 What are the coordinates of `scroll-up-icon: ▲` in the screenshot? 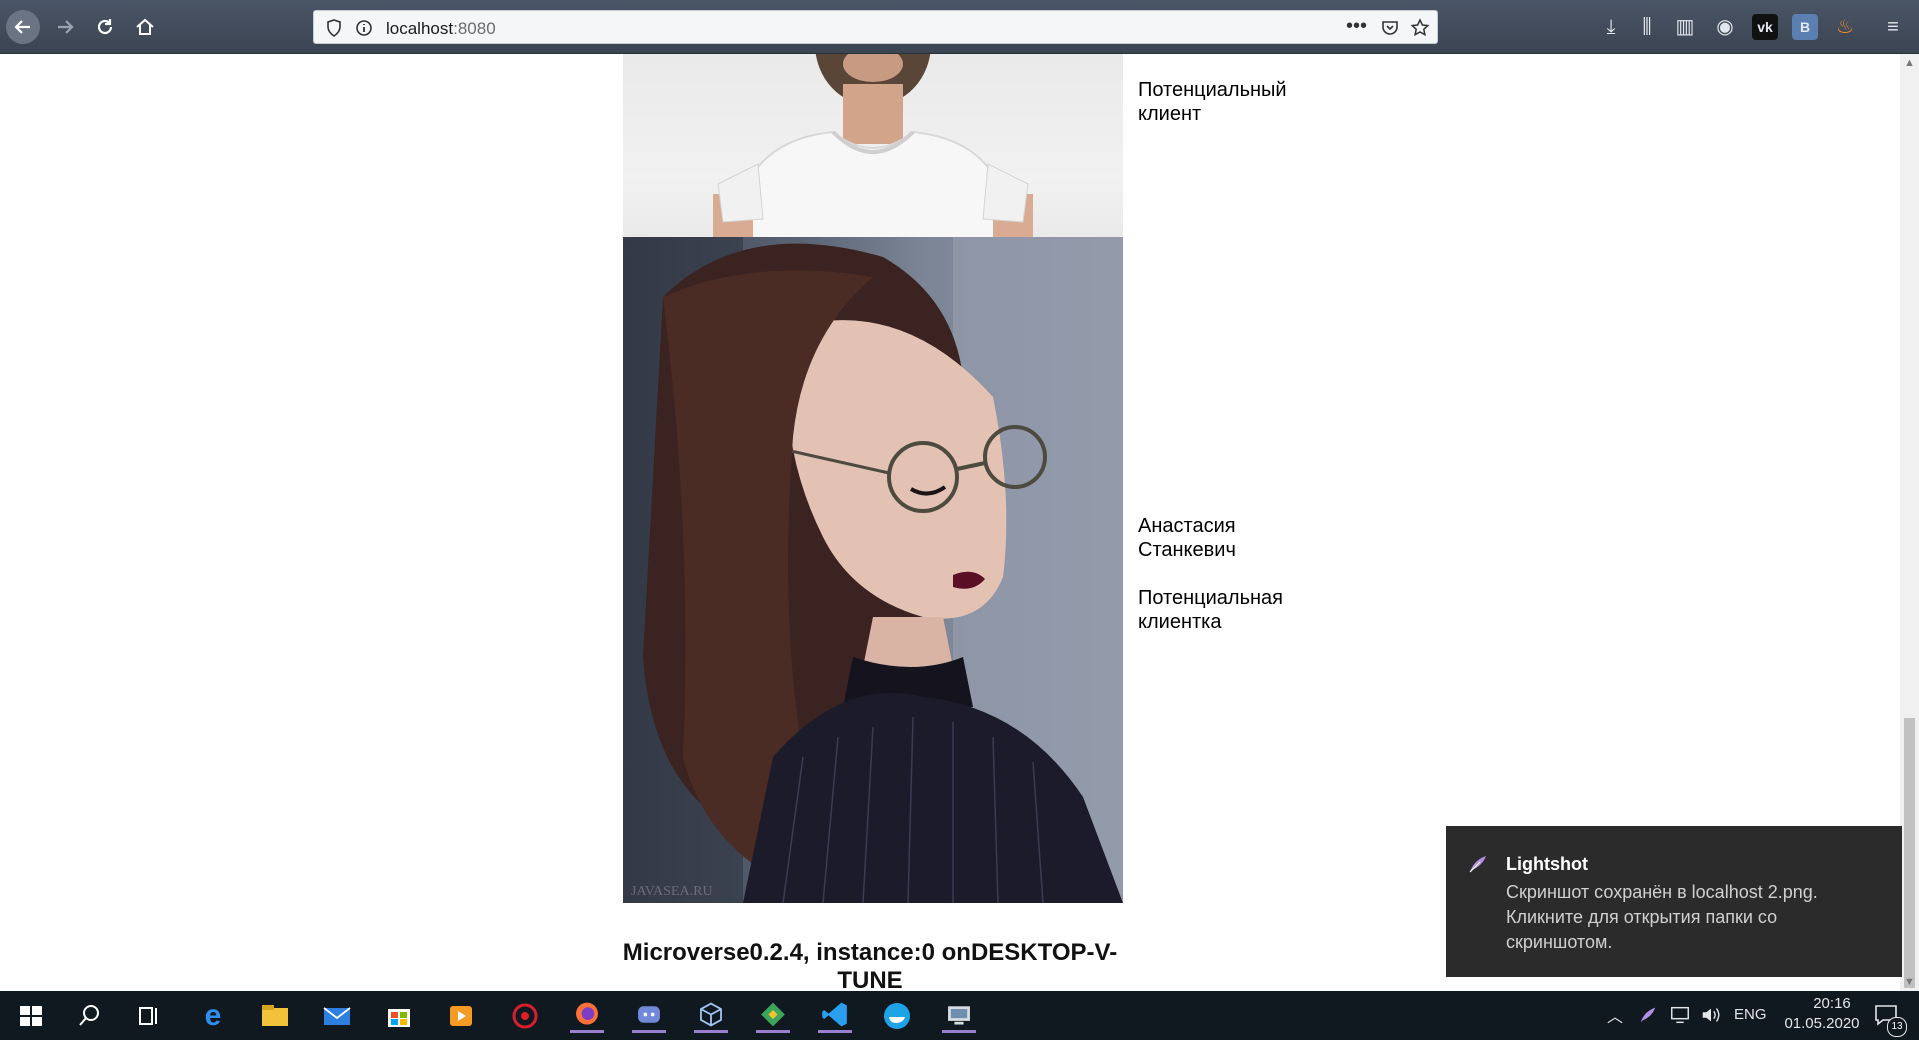 It's located at (1909, 63).